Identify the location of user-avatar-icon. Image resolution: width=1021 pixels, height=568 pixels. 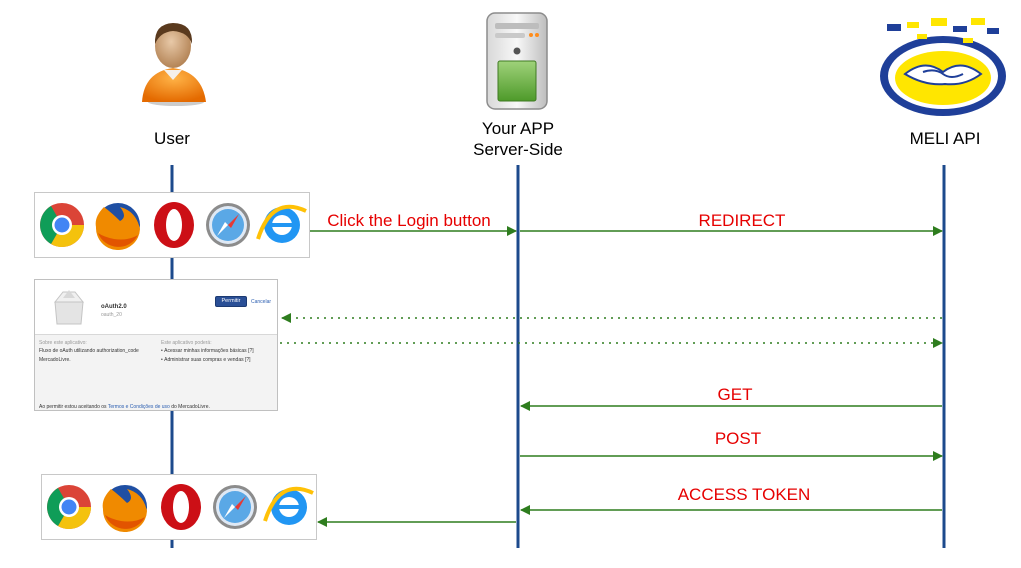
(173, 60).